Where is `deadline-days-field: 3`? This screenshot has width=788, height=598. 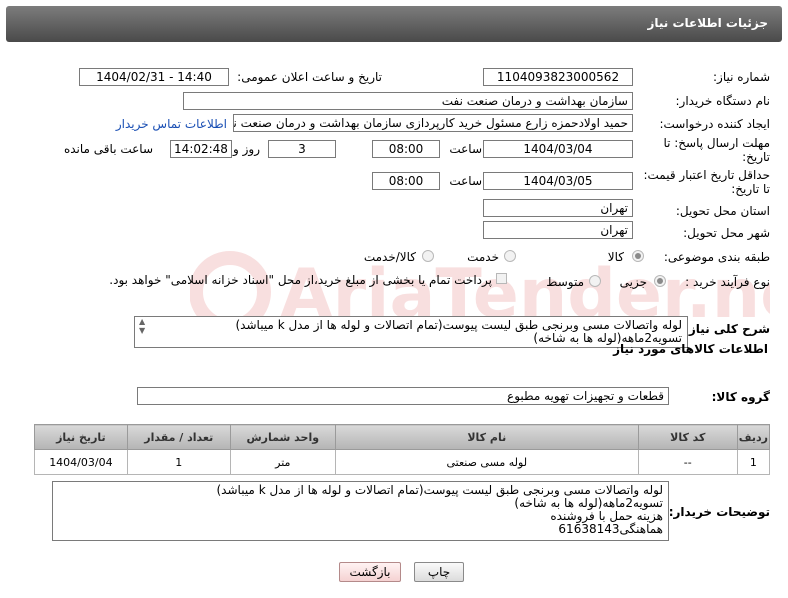 deadline-days-field: 3 is located at coordinates (302, 149).